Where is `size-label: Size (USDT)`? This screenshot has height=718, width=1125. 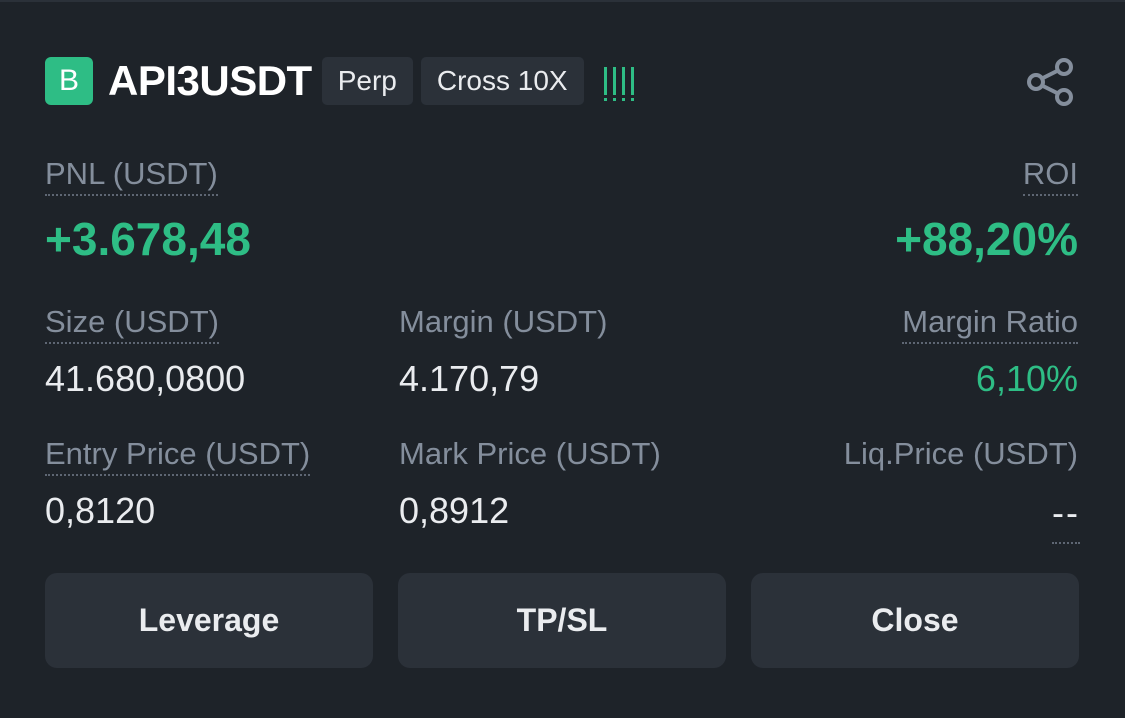
size-label: Size (USDT) is located at coordinates (132, 324).